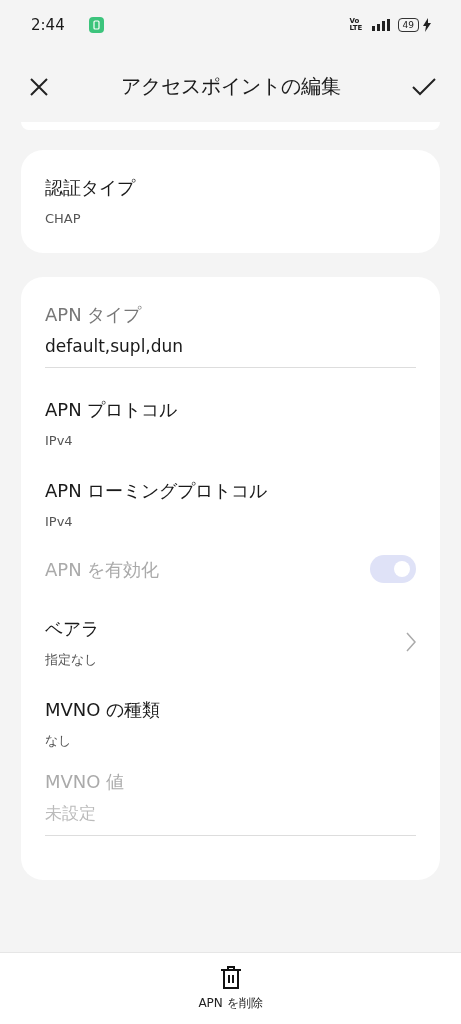  Describe the element at coordinates (230, 508) in the screenshot. I see `setting-row: APN ローミングプロトコル IPv4` at that location.